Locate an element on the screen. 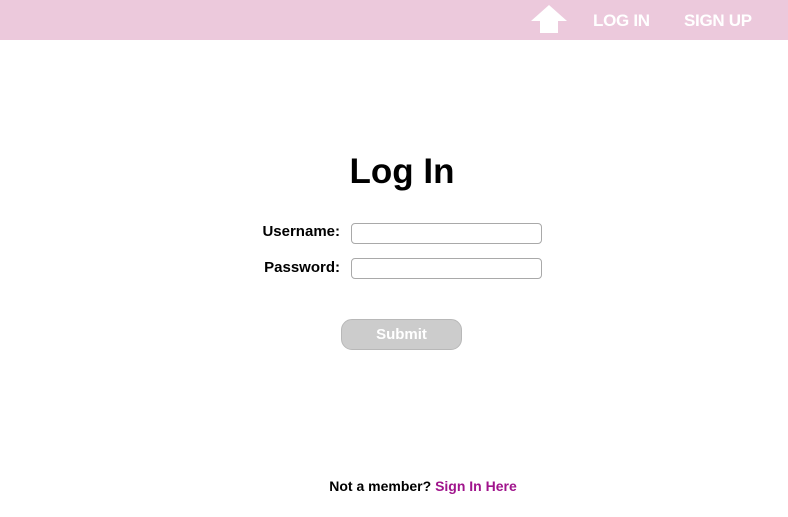 The width and height of the screenshot is (788, 517). nav-login-link: LOG IN is located at coordinates (621, 20).